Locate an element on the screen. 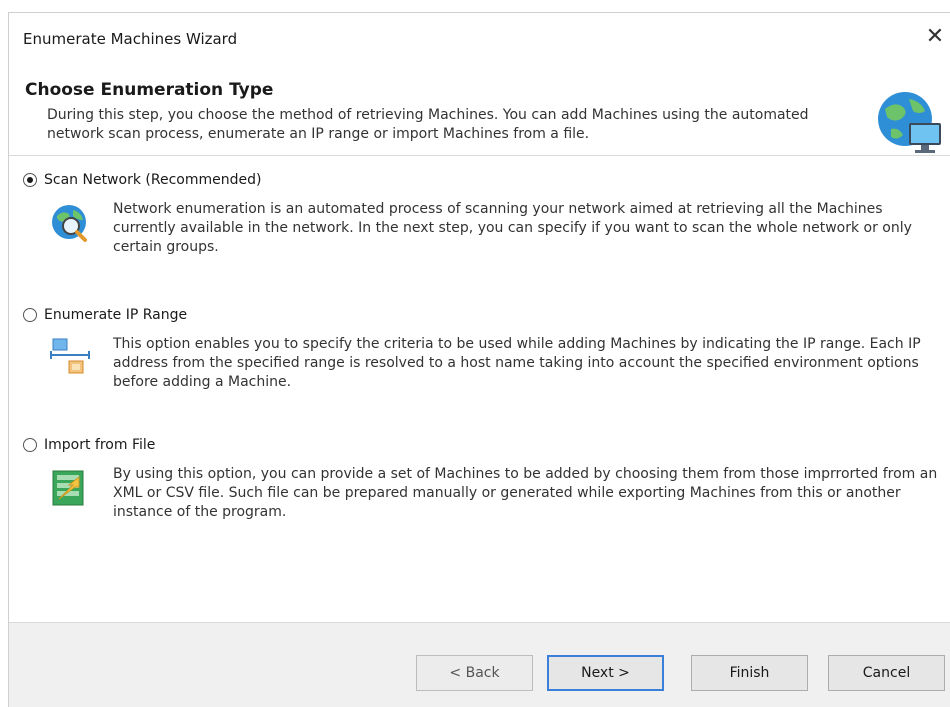  cancel-button: Cancel is located at coordinates (886, 673).